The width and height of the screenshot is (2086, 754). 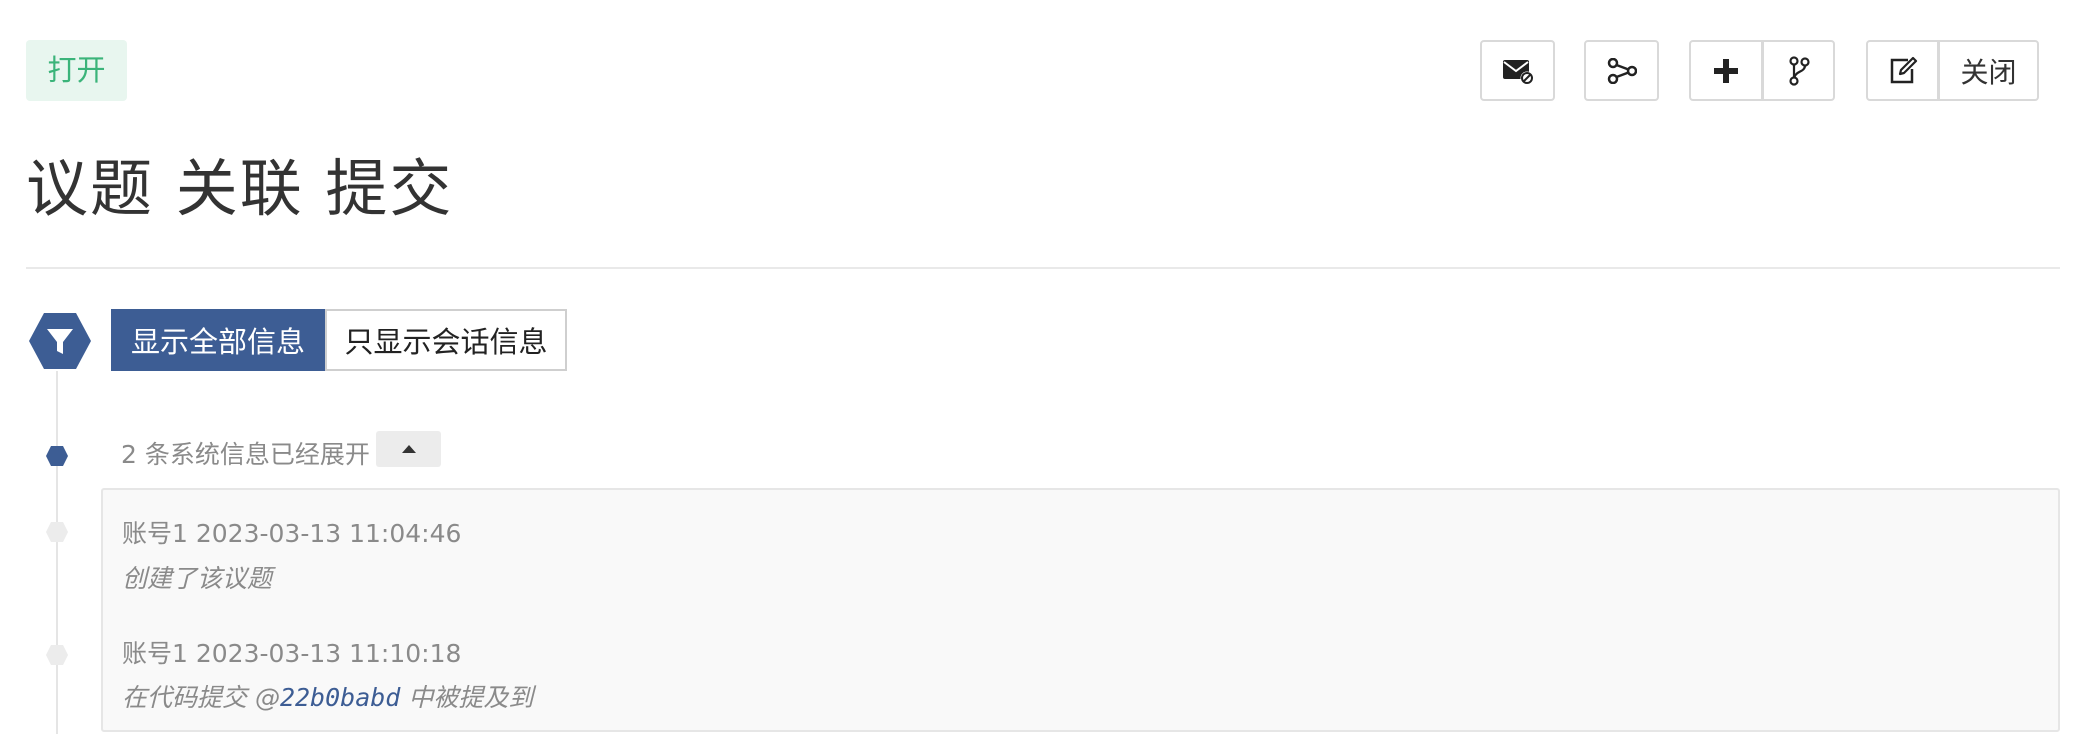 I want to click on entry-text: 在代码提交 @22b0babd 中被提及到, so click(x=327, y=696).